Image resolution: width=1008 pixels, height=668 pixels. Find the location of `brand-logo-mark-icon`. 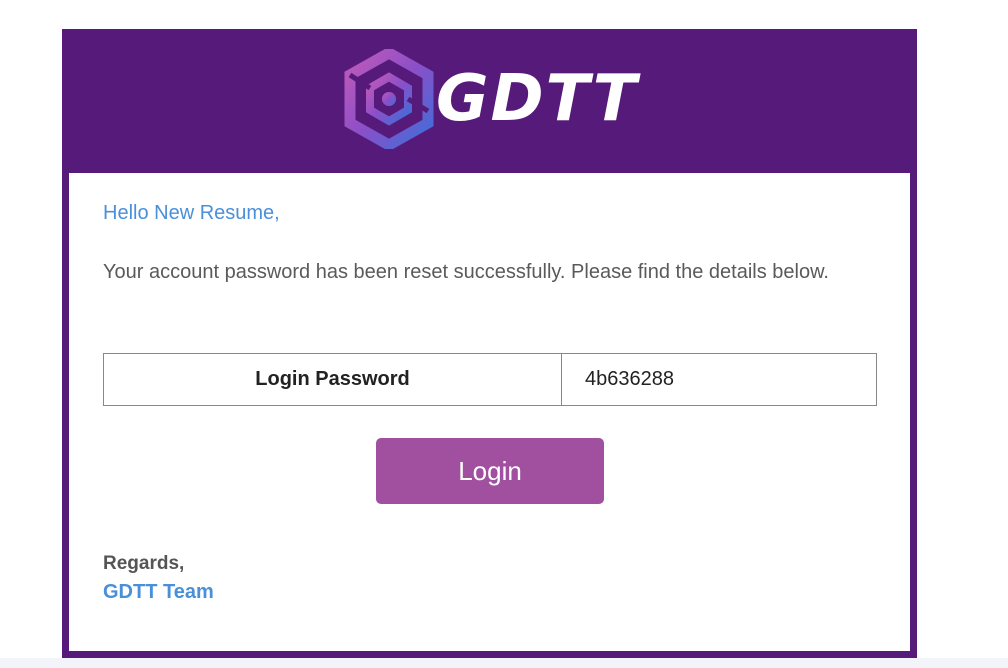

brand-logo-mark-icon is located at coordinates (389, 99).